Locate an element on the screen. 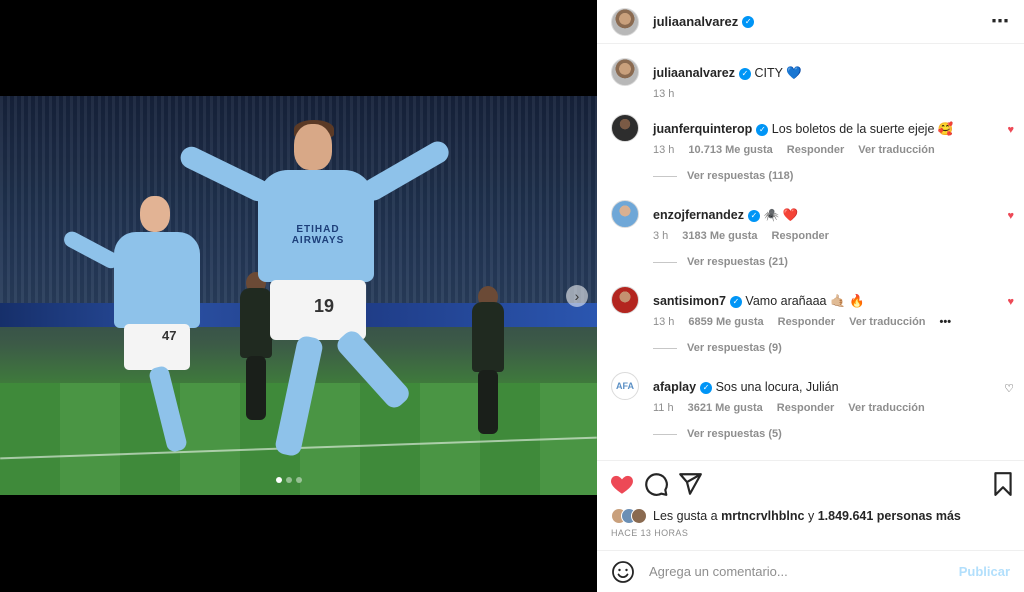 This screenshot has width=1024, height=592. post-time: HACE 13 HORAS is located at coordinates (649, 533).